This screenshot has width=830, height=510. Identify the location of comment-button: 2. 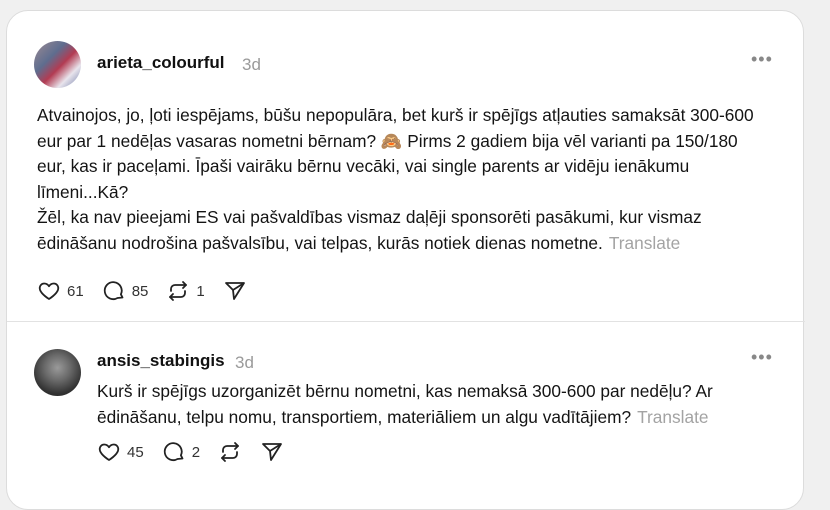
(181, 452).